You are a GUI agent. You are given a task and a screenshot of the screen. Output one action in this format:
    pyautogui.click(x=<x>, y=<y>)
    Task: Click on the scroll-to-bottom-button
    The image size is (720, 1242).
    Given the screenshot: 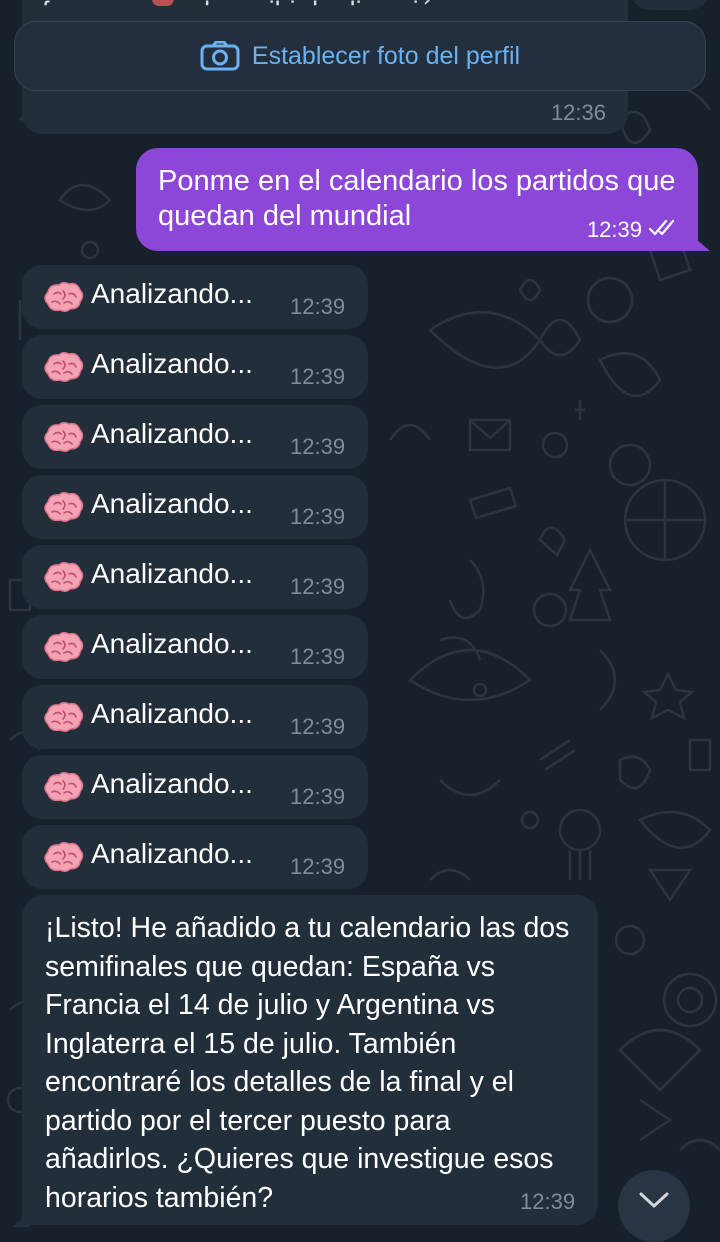 What is the action you would take?
    pyautogui.click(x=654, y=1206)
    